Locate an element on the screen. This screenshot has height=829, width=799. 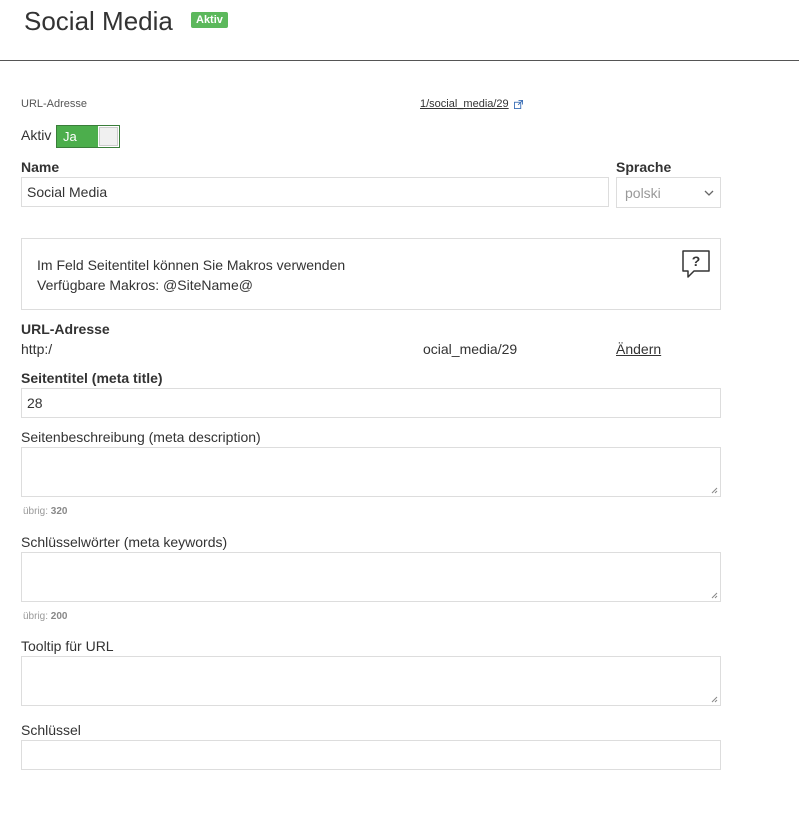
url-address-link: 1/social_media/29 is located at coordinates (464, 104).